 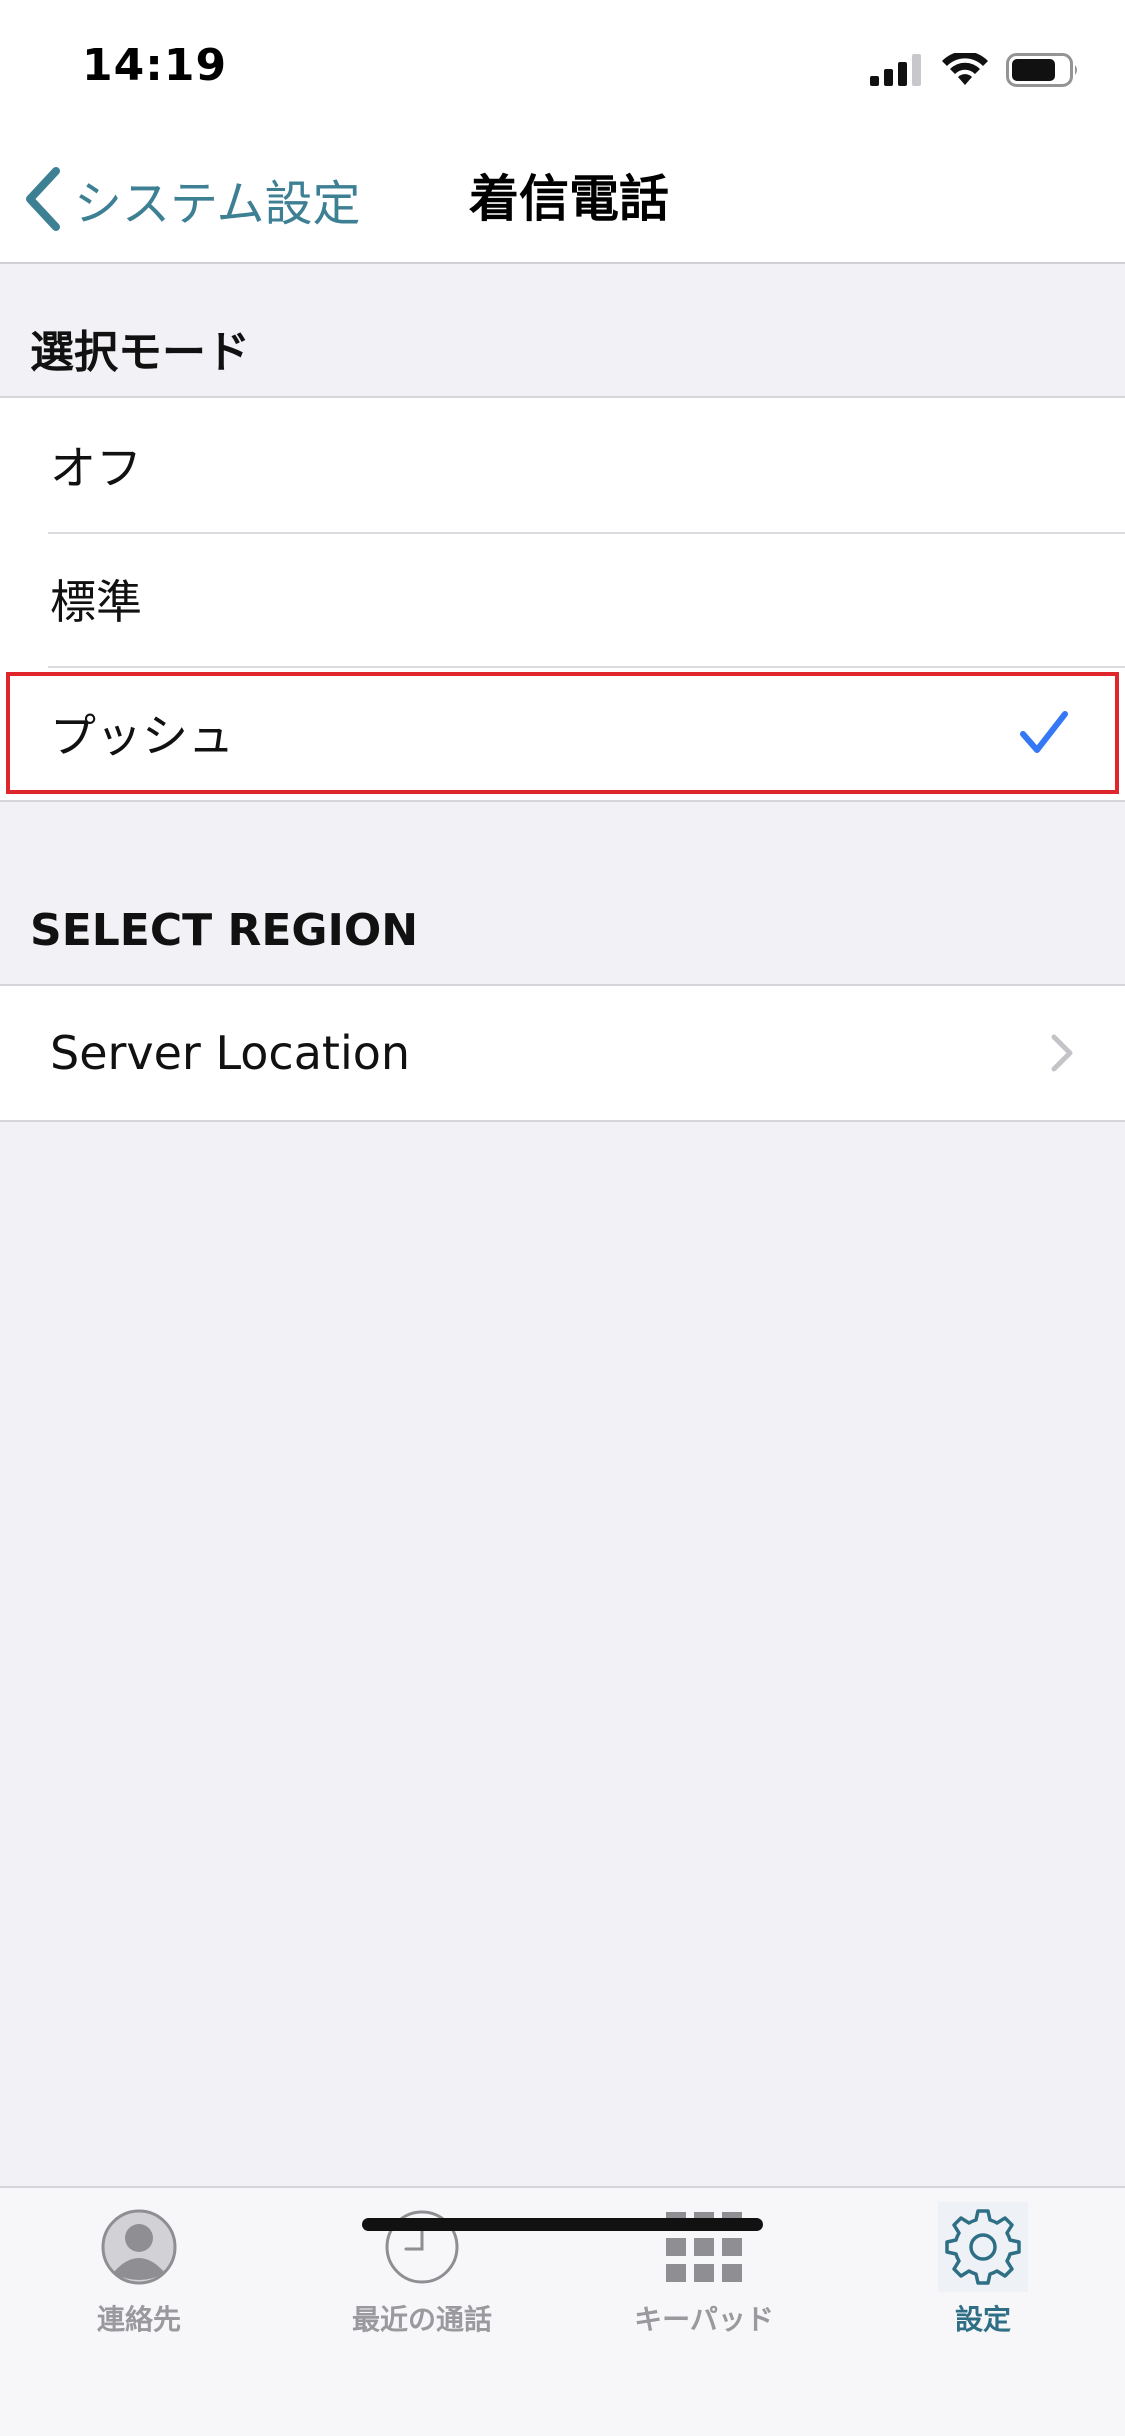 What do you see at coordinates (43, 199) in the screenshot?
I see `chevron-left-icon` at bounding box center [43, 199].